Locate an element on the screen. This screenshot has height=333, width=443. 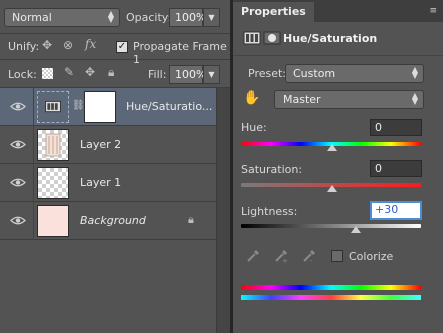
layers-options-row: Normal ▲ ▼ Opacity: 100% ▼ is located at coordinates (115, 17).